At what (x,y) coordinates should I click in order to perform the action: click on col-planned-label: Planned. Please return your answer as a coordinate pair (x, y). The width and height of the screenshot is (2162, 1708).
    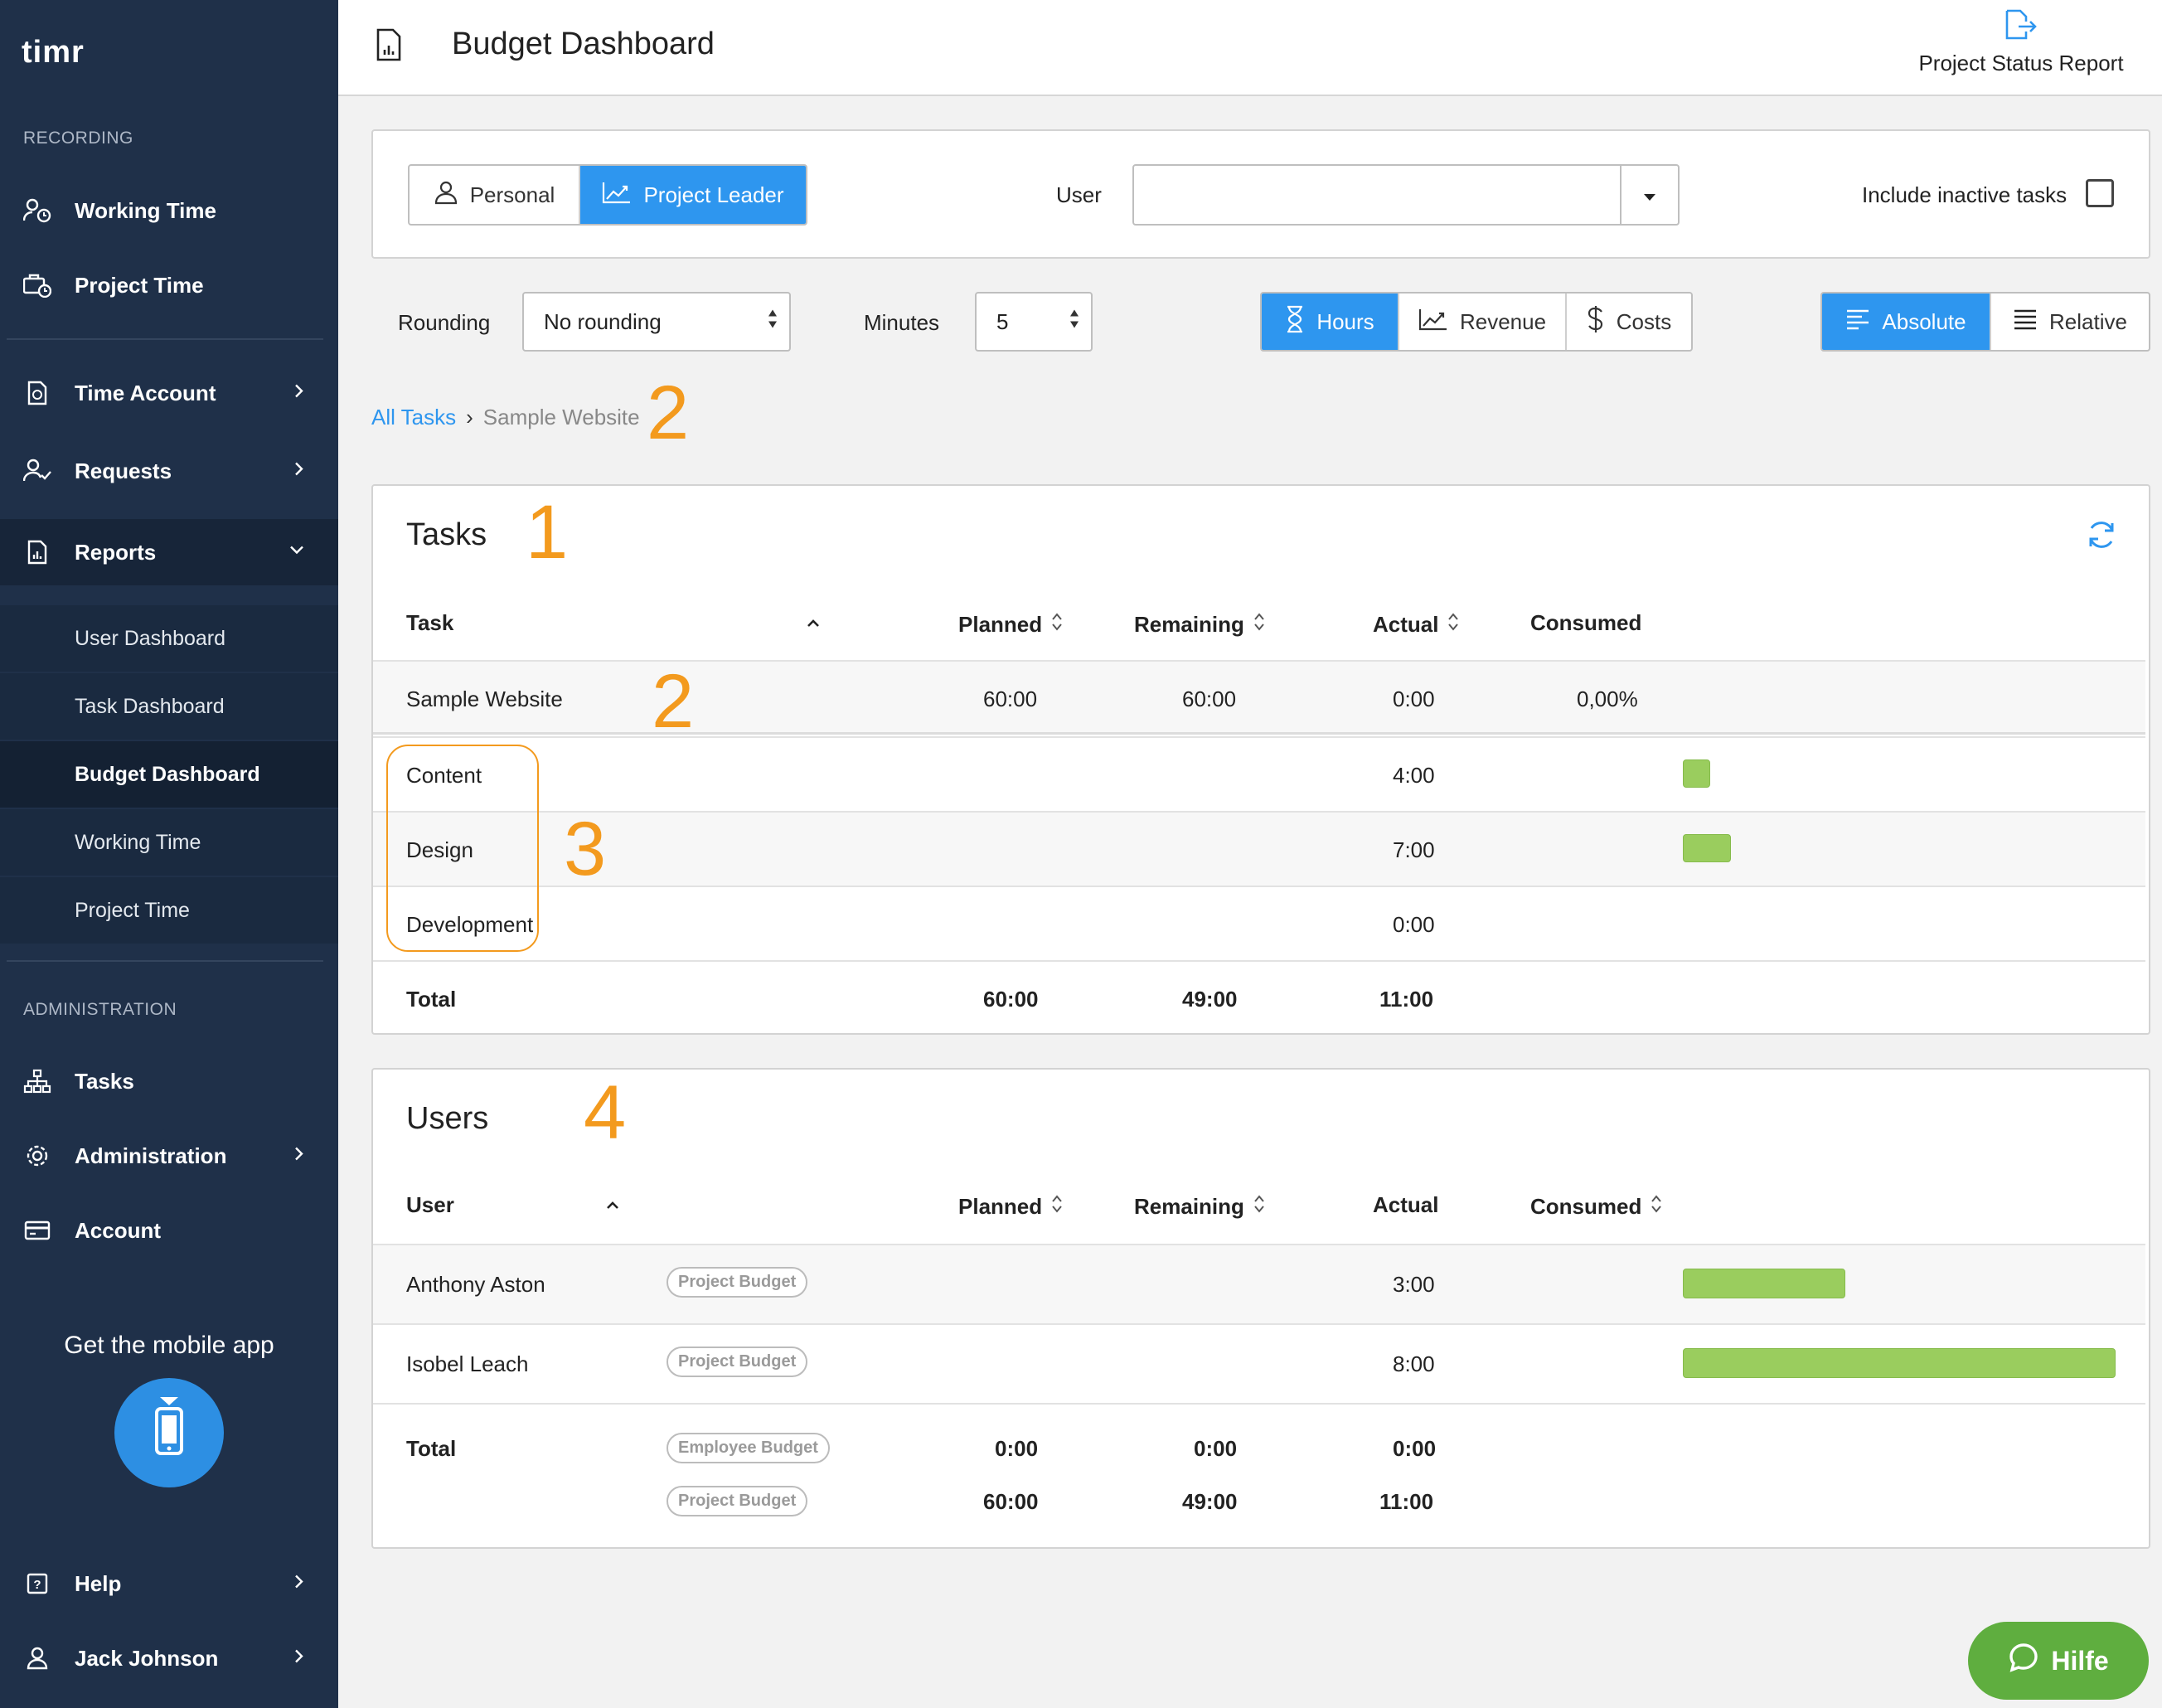
    Looking at the image, I should click on (1001, 624).